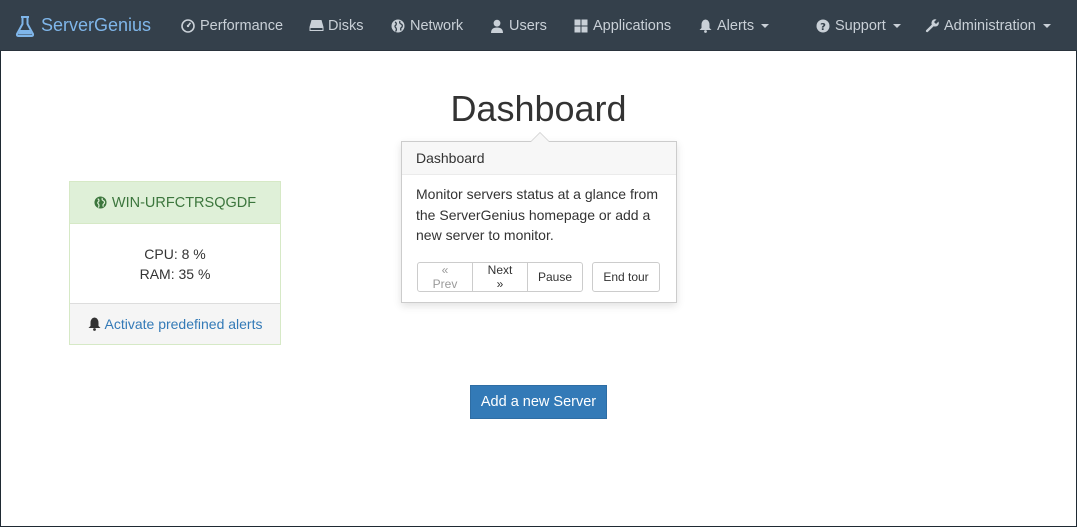  Describe the element at coordinates (632, 25) in the screenshot. I see `nav-applications-label: Applications` at that location.